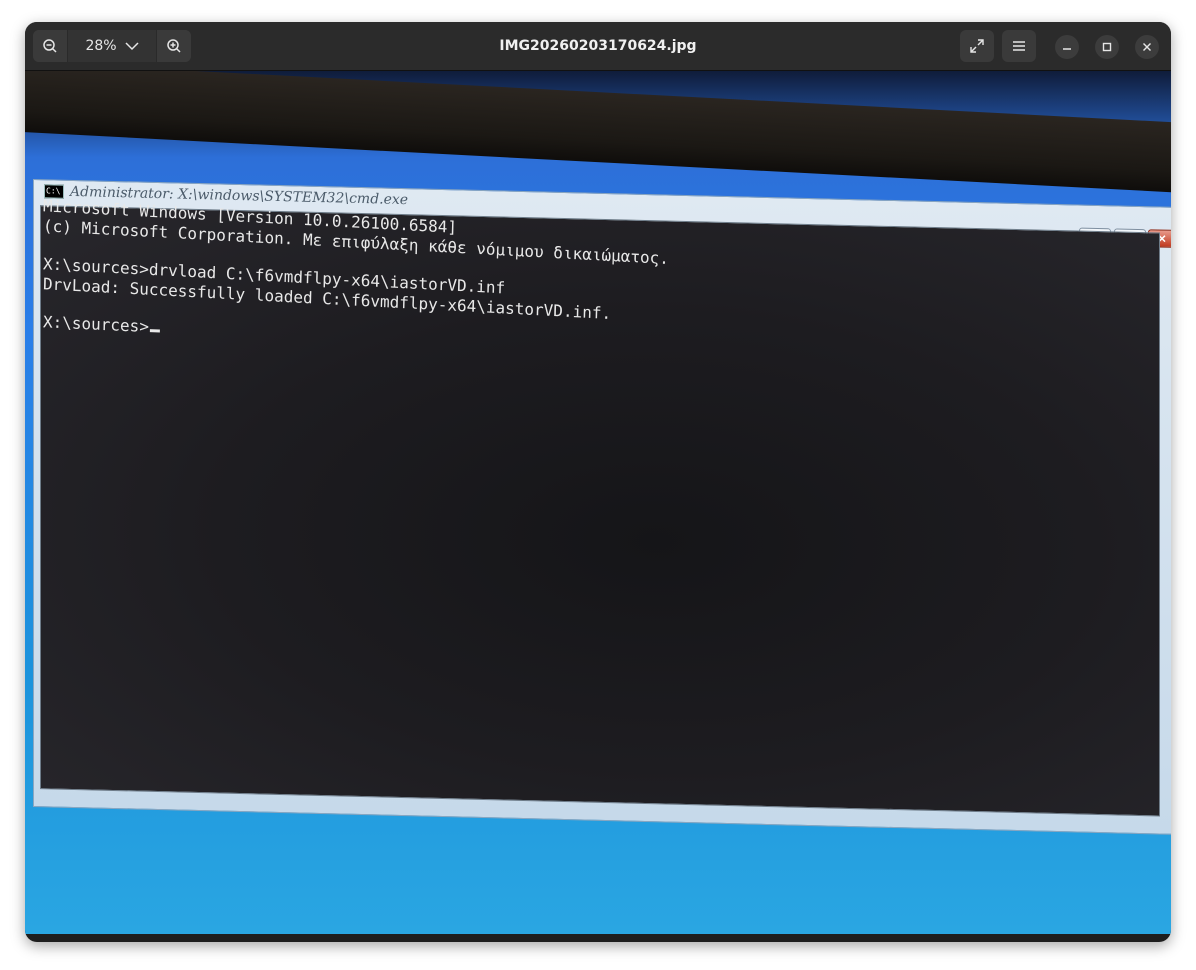  I want to click on maximize-button, so click(1107, 47).